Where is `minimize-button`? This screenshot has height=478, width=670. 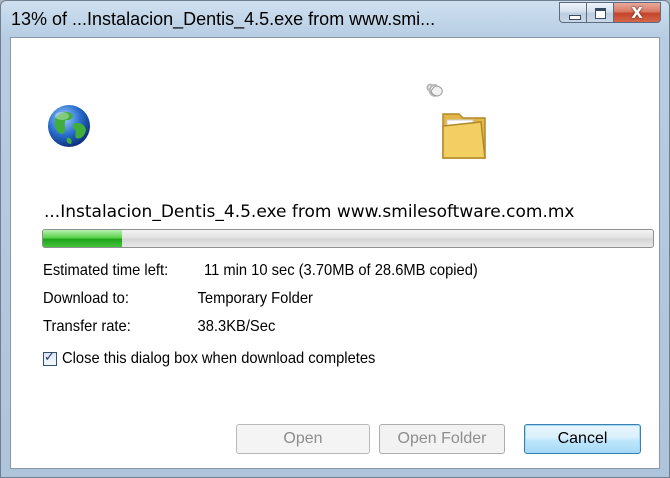 minimize-button is located at coordinates (573, 12).